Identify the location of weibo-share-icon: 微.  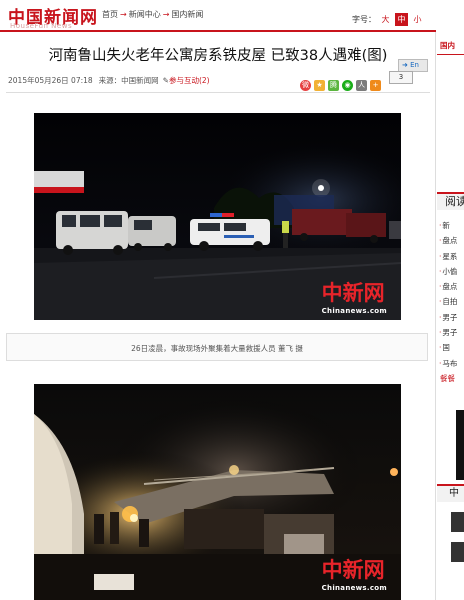
(305, 85).